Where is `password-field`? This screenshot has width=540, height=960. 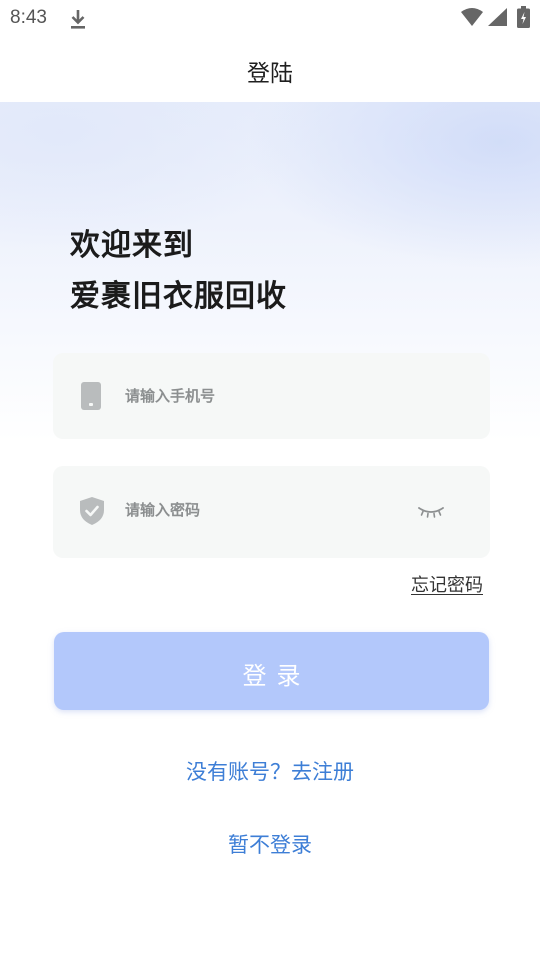
password-field is located at coordinates (271, 512).